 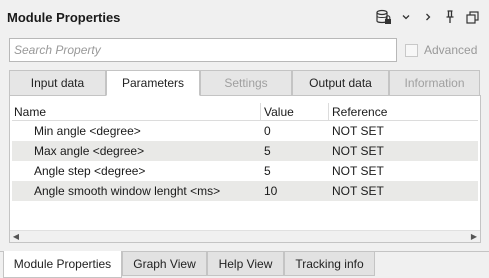 I want to click on table-row: Min angle <degree> 0 NOT SET, so click(x=245, y=131).